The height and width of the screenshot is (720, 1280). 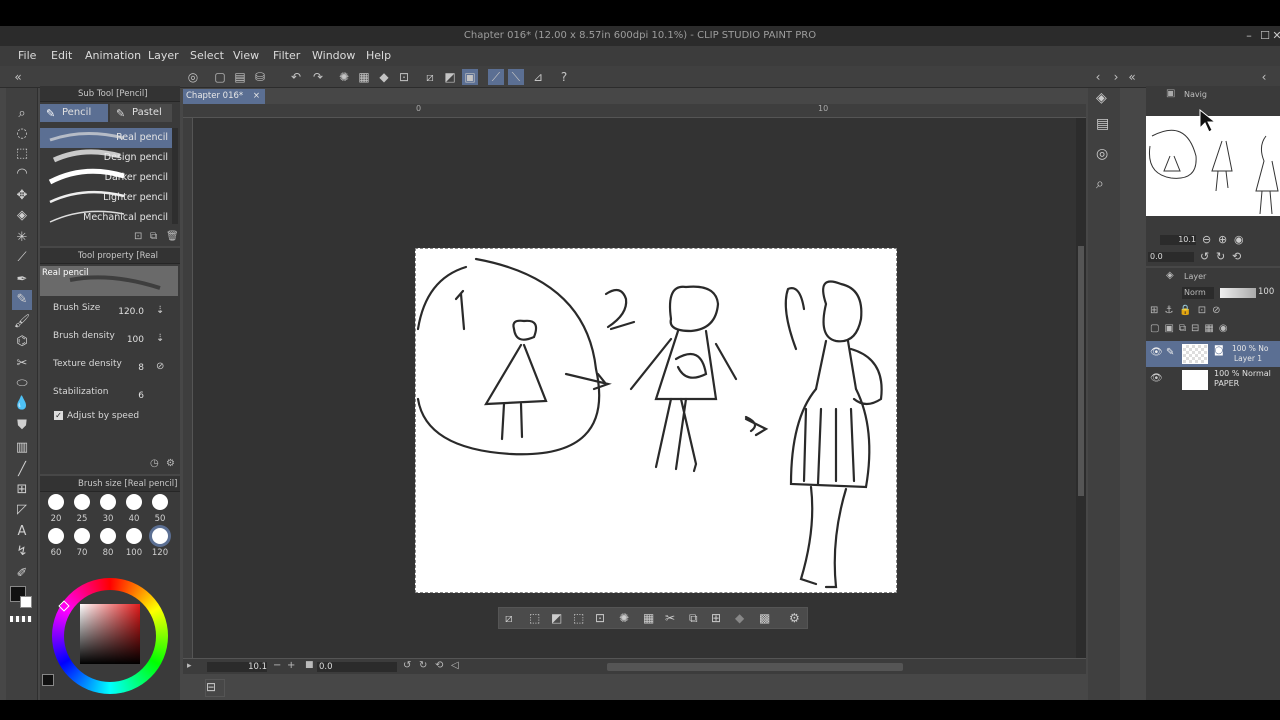 I want to click on gradient-tool-icon: ▥, so click(x=22, y=448).